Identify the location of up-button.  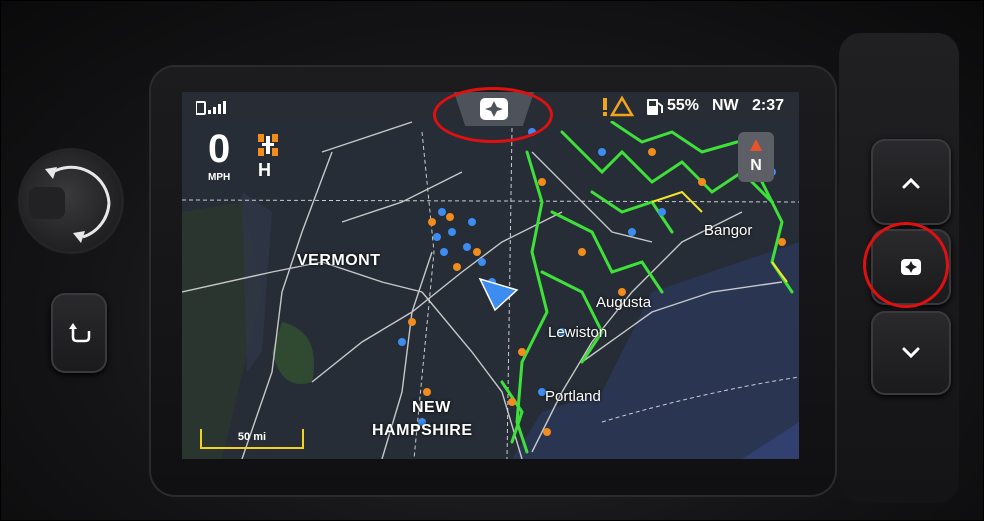
(911, 182).